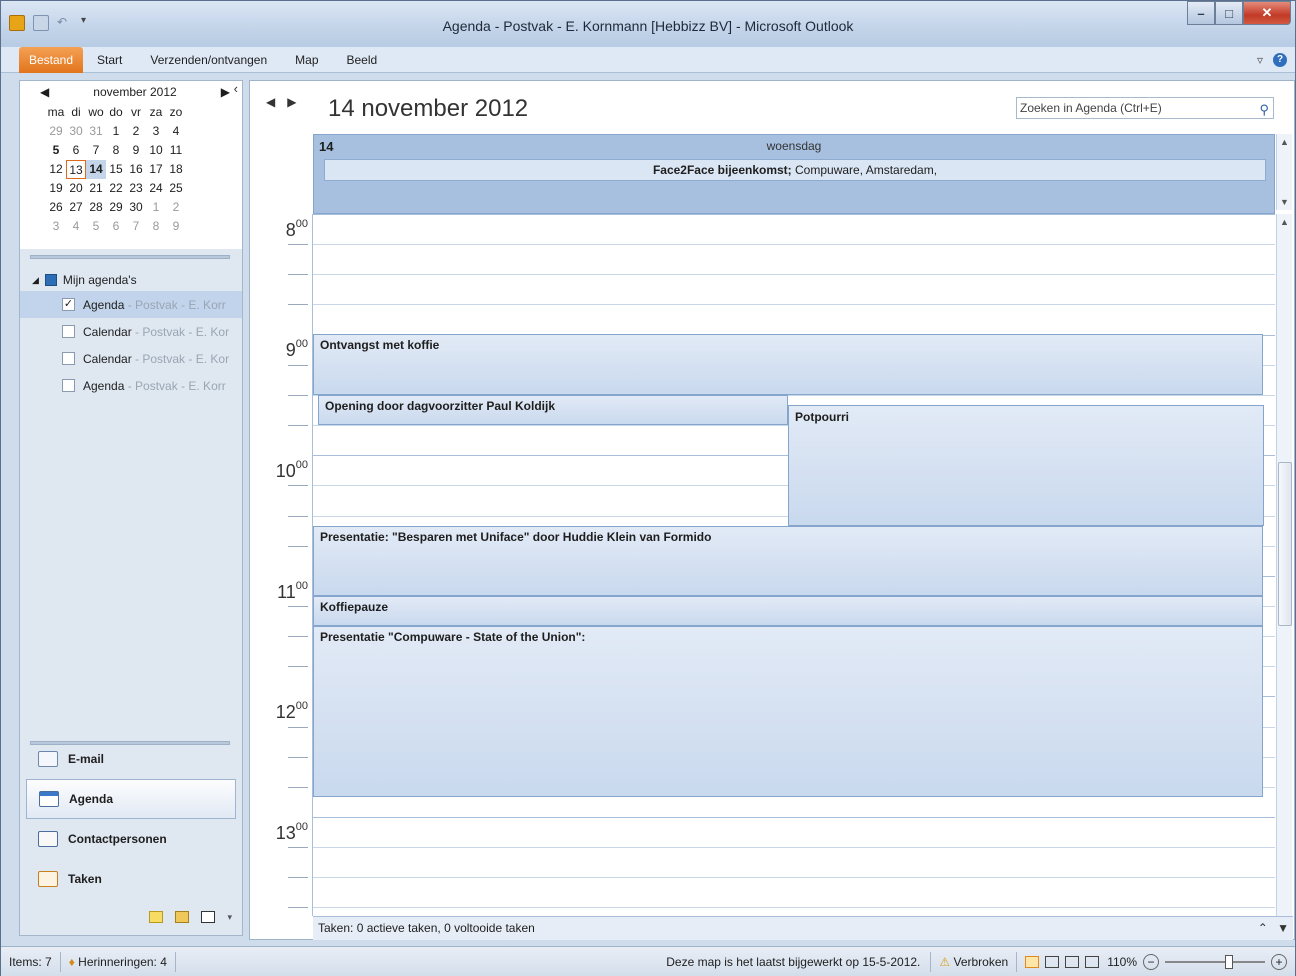 This screenshot has height=976, width=1296. Describe the element at coordinates (208, 917) in the screenshot. I see `shortcuts-icon` at that location.